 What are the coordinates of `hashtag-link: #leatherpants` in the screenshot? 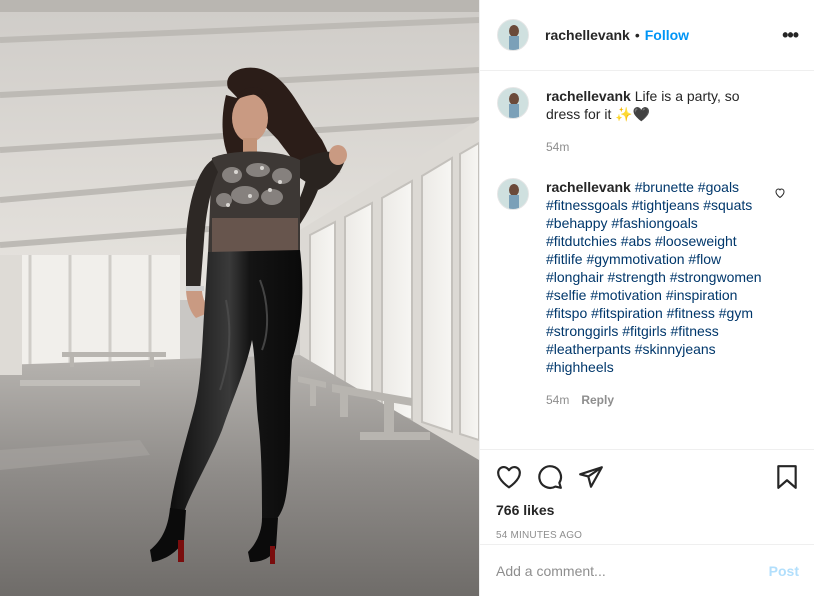 It's located at (588, 349).